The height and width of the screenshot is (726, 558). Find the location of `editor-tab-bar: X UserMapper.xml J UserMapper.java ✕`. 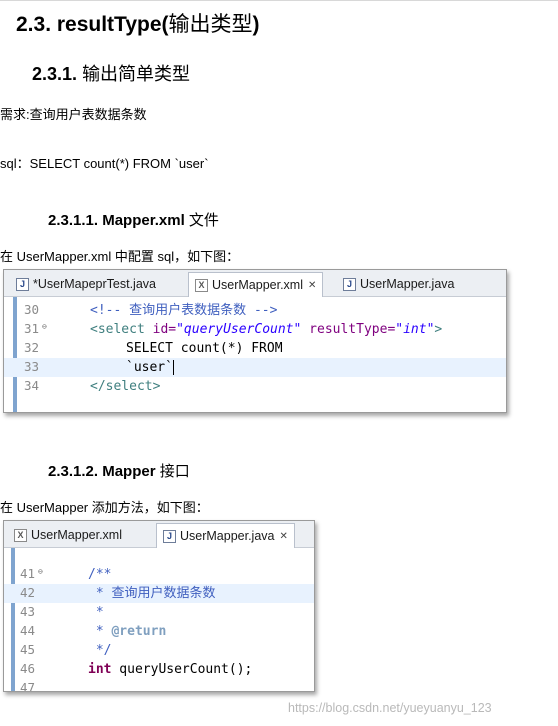

editor-tab-bar: X UserMapper.xml J UserMapper.java ✕ is located at coordinates (159, 534).